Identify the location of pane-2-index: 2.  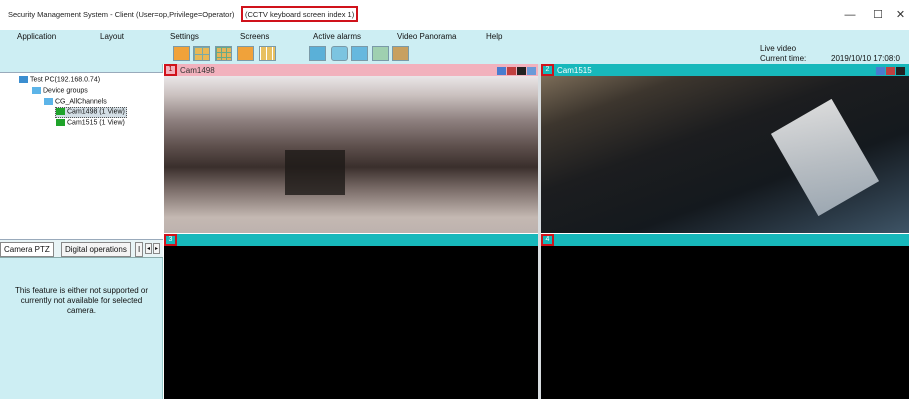
(547, 70).